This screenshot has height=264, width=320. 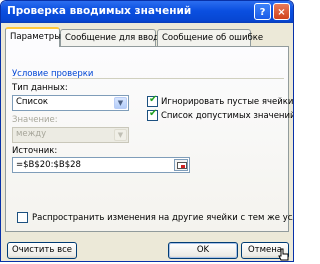 What do you see at coordinates (40, 88) in the screenshot?
I see `data-type-label: Тип данных:` at bounding box center [40, 88].